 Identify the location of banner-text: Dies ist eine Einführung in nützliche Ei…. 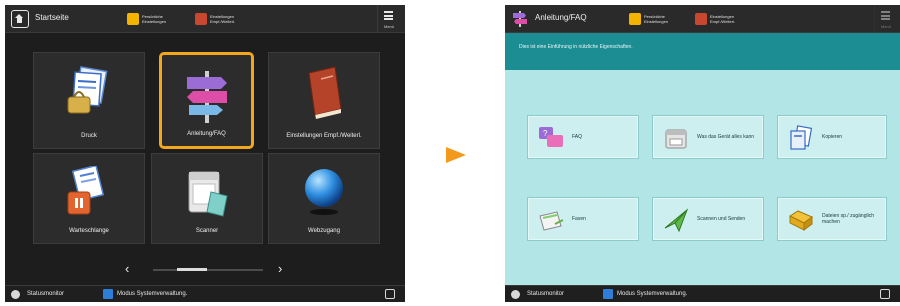
(576, 47).